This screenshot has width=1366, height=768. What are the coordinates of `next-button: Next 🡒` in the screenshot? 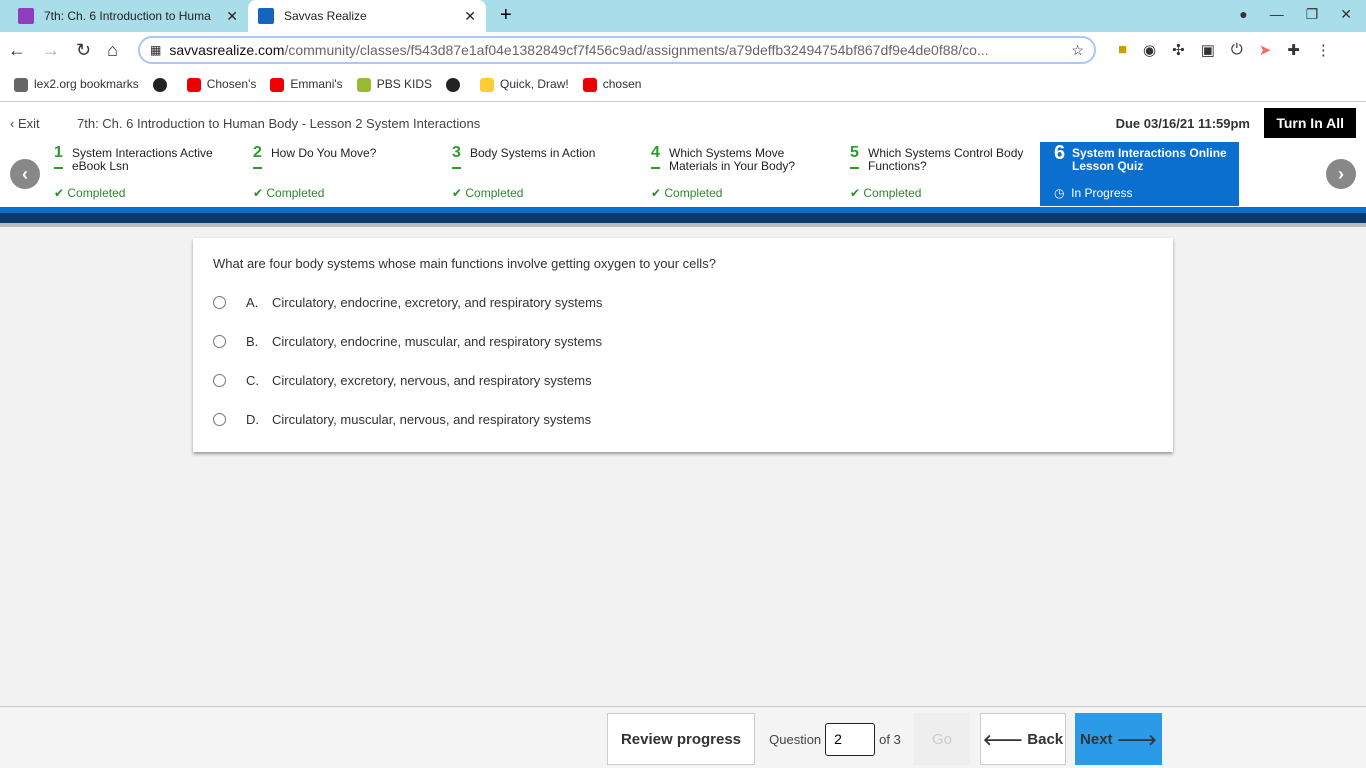 It's located at (1118, 739).